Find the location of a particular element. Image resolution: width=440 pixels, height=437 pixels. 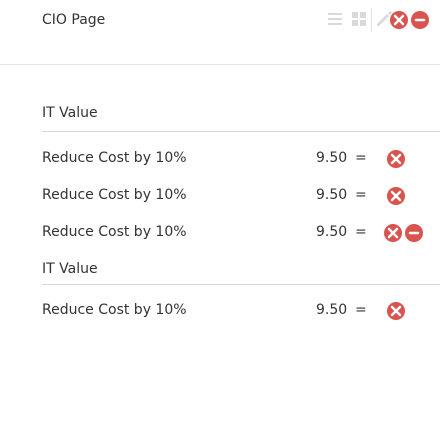

page-header: CIO Page is located at coordinates (220, 32).